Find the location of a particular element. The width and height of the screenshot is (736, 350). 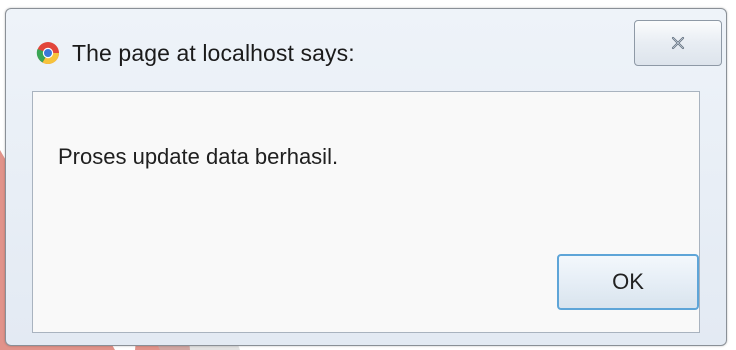

dialog-message: Proses update data berhasil. is located at coordinates (198, 156).